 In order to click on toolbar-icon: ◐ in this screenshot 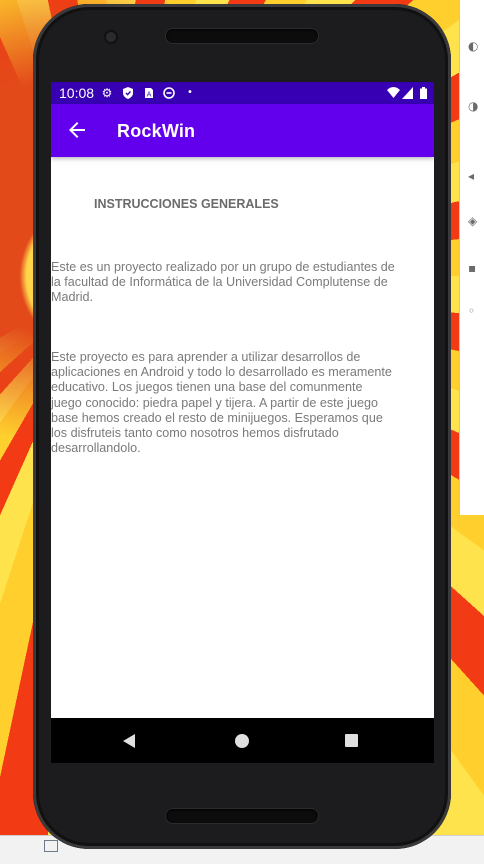, I will do `click(474, 46)`.